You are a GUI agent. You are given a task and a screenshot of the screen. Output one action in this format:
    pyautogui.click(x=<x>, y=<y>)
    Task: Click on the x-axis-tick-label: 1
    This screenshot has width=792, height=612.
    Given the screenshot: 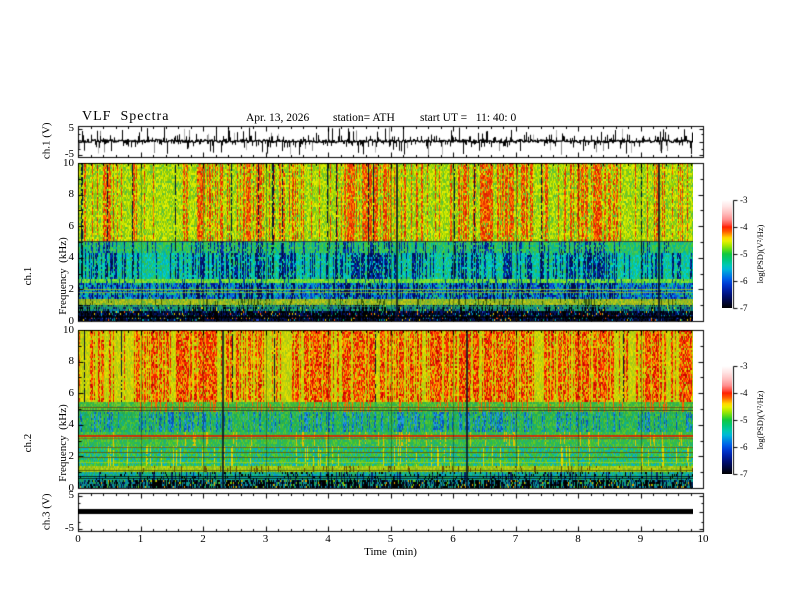 What is the action you would take?
    pyautogui.click(x=140, y=539)
    